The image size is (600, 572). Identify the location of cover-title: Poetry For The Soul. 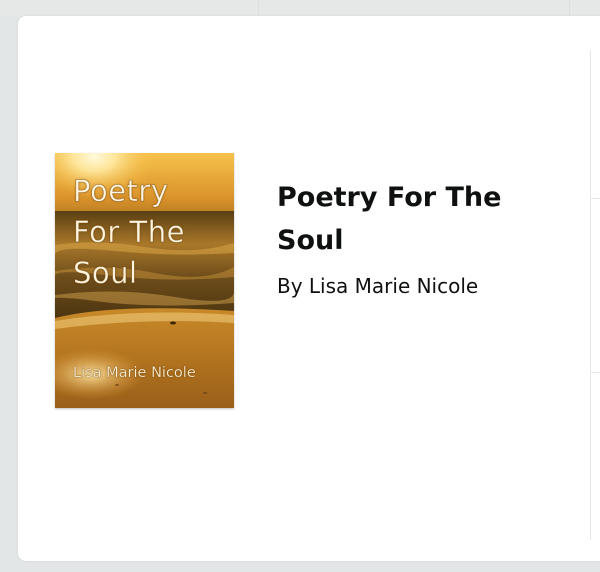
(148, 232).